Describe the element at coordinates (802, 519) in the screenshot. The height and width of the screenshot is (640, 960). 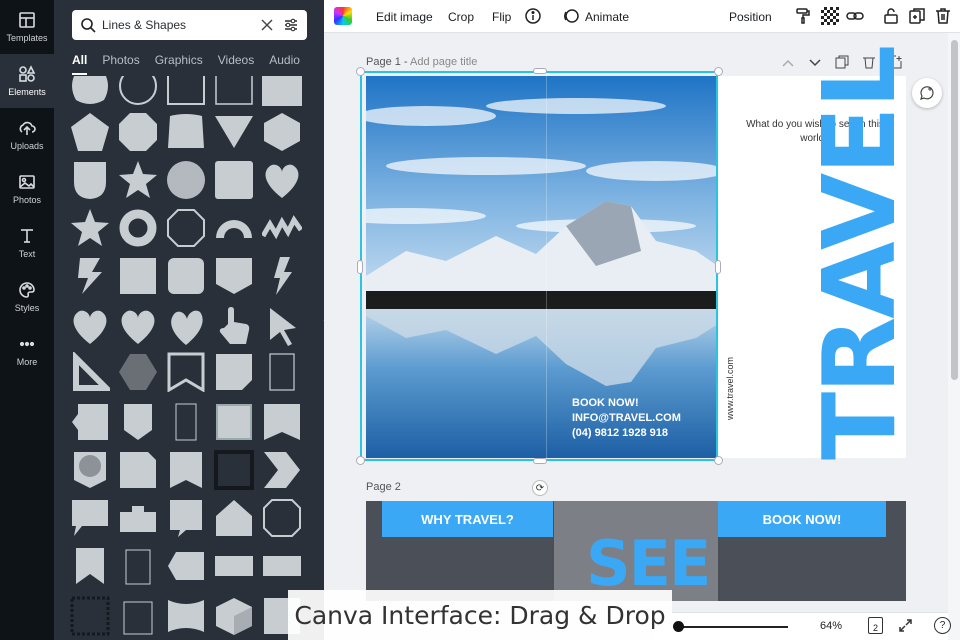
I see `book-now-banner: BOOK NOW!` at that location.